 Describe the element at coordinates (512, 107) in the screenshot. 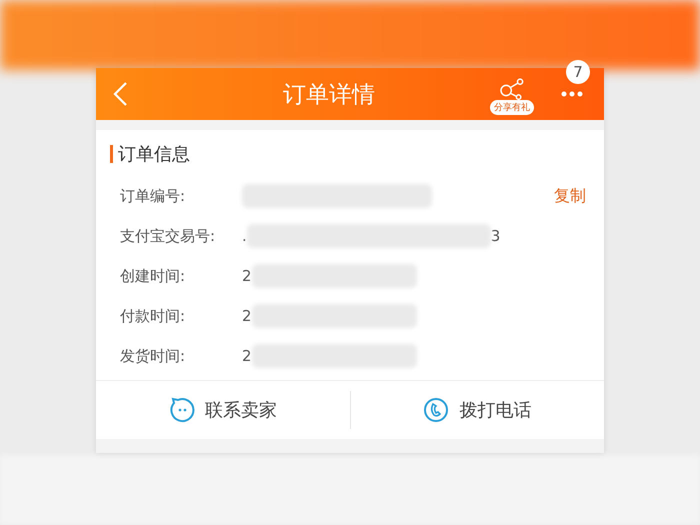

I see `share-reward-label: 分享有礼` at that location.